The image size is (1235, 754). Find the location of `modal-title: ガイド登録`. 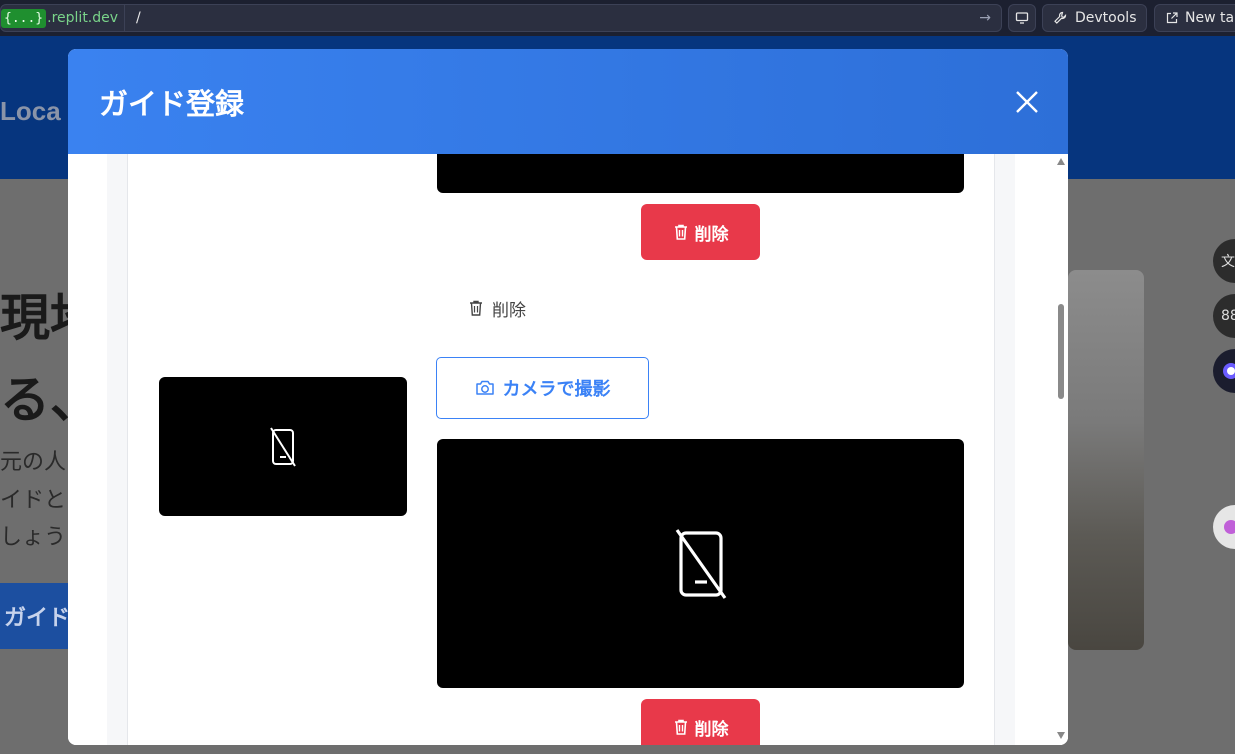

modal-title: ガイド登録 is located at coordinates (172, 104).